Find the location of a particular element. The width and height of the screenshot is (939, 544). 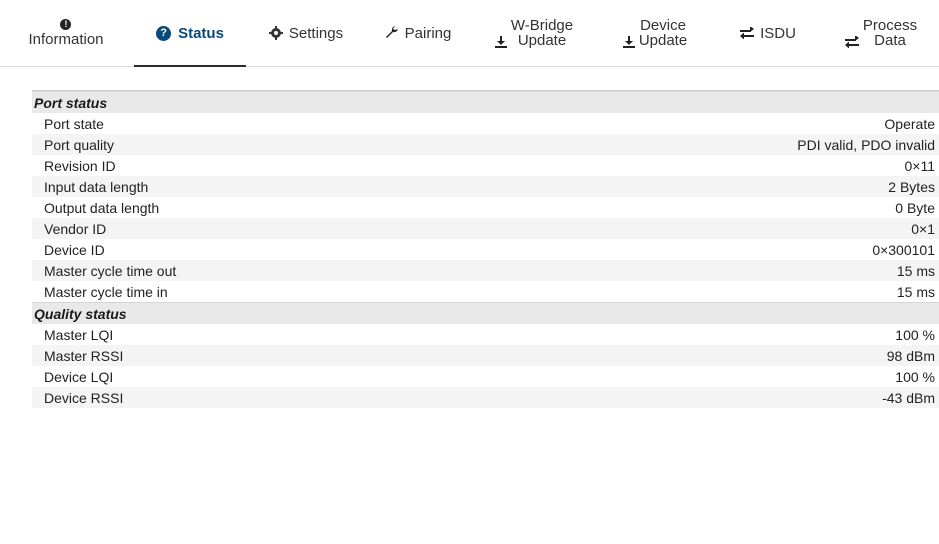

tab-wbridge-label-line1: W-Bridge is located at coordinates (542, 25).